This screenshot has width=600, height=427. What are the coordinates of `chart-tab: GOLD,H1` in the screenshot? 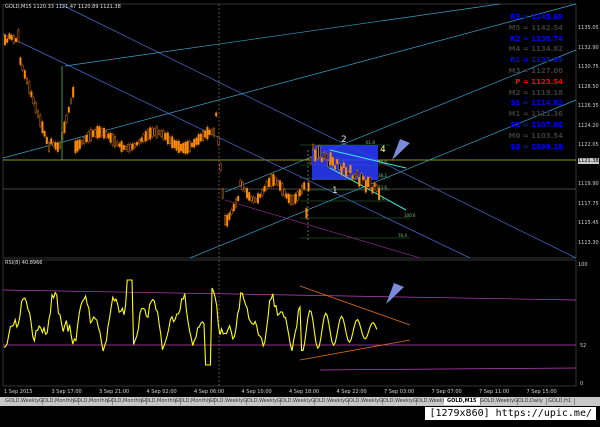 It's located at (560, 401).